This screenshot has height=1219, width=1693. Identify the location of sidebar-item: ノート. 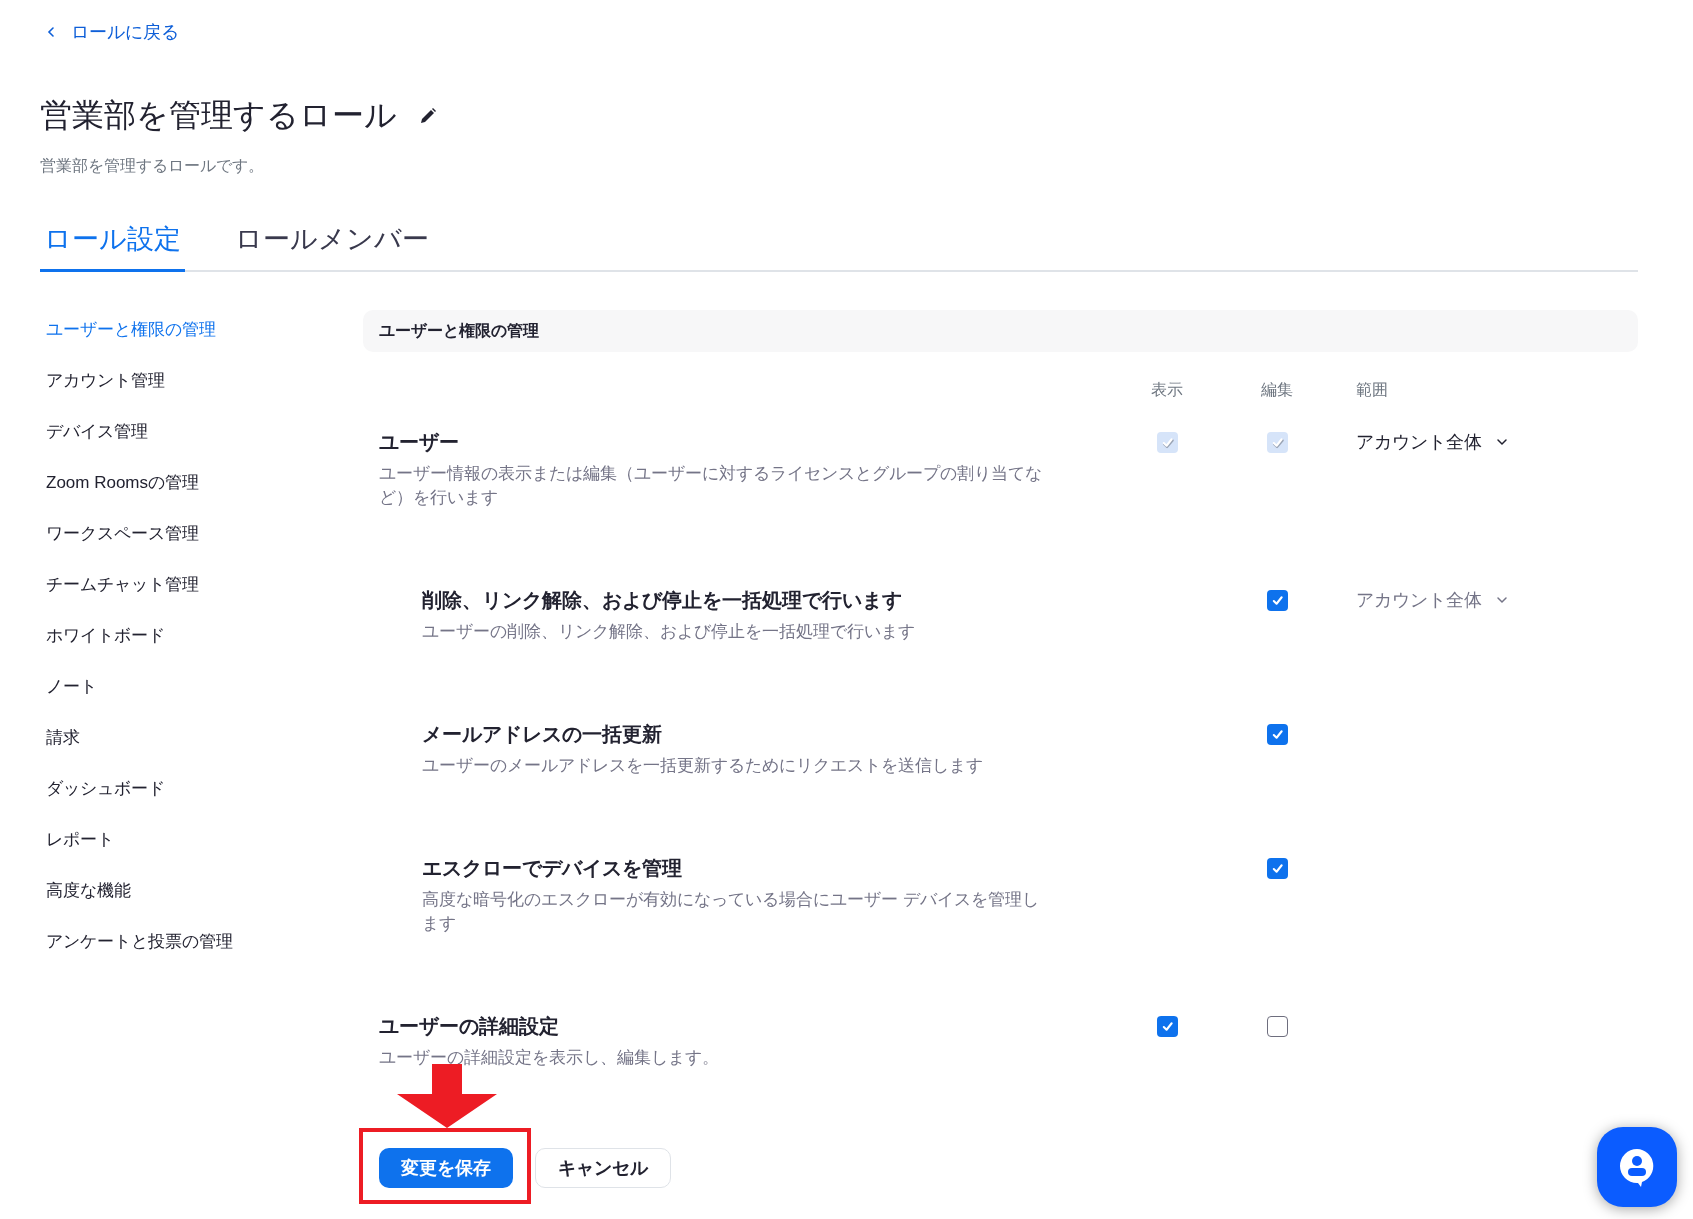
(201, 686).